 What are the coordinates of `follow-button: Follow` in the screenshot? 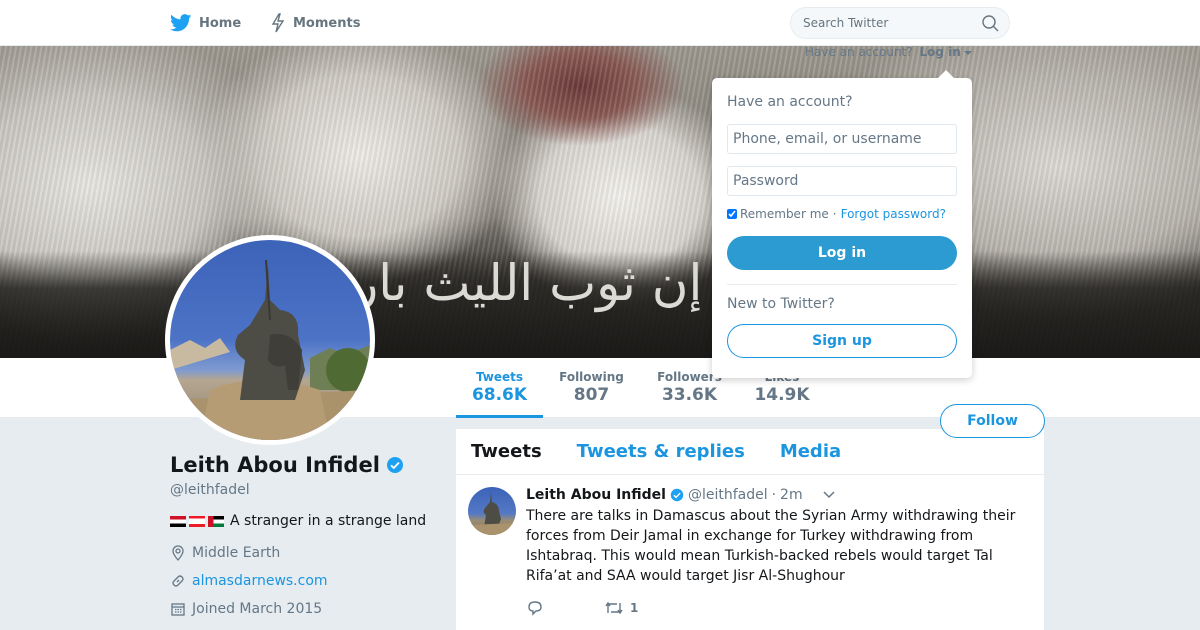 It's located at (992, 421).